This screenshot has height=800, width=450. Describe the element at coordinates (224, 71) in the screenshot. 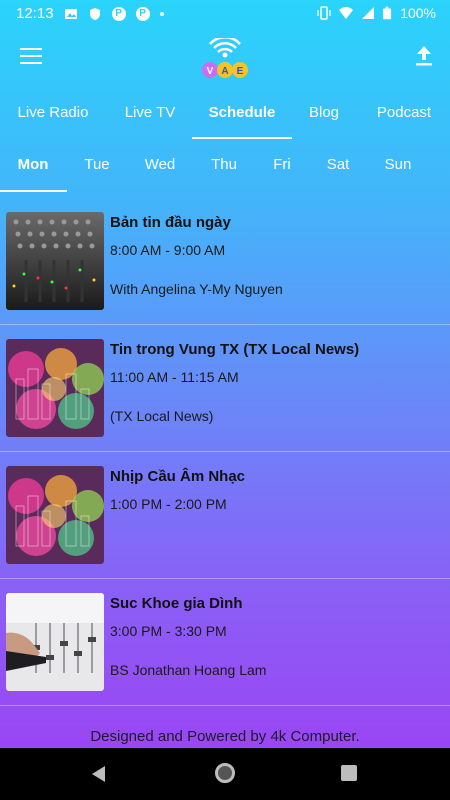

I see `logo-letter-a: A` at that location.